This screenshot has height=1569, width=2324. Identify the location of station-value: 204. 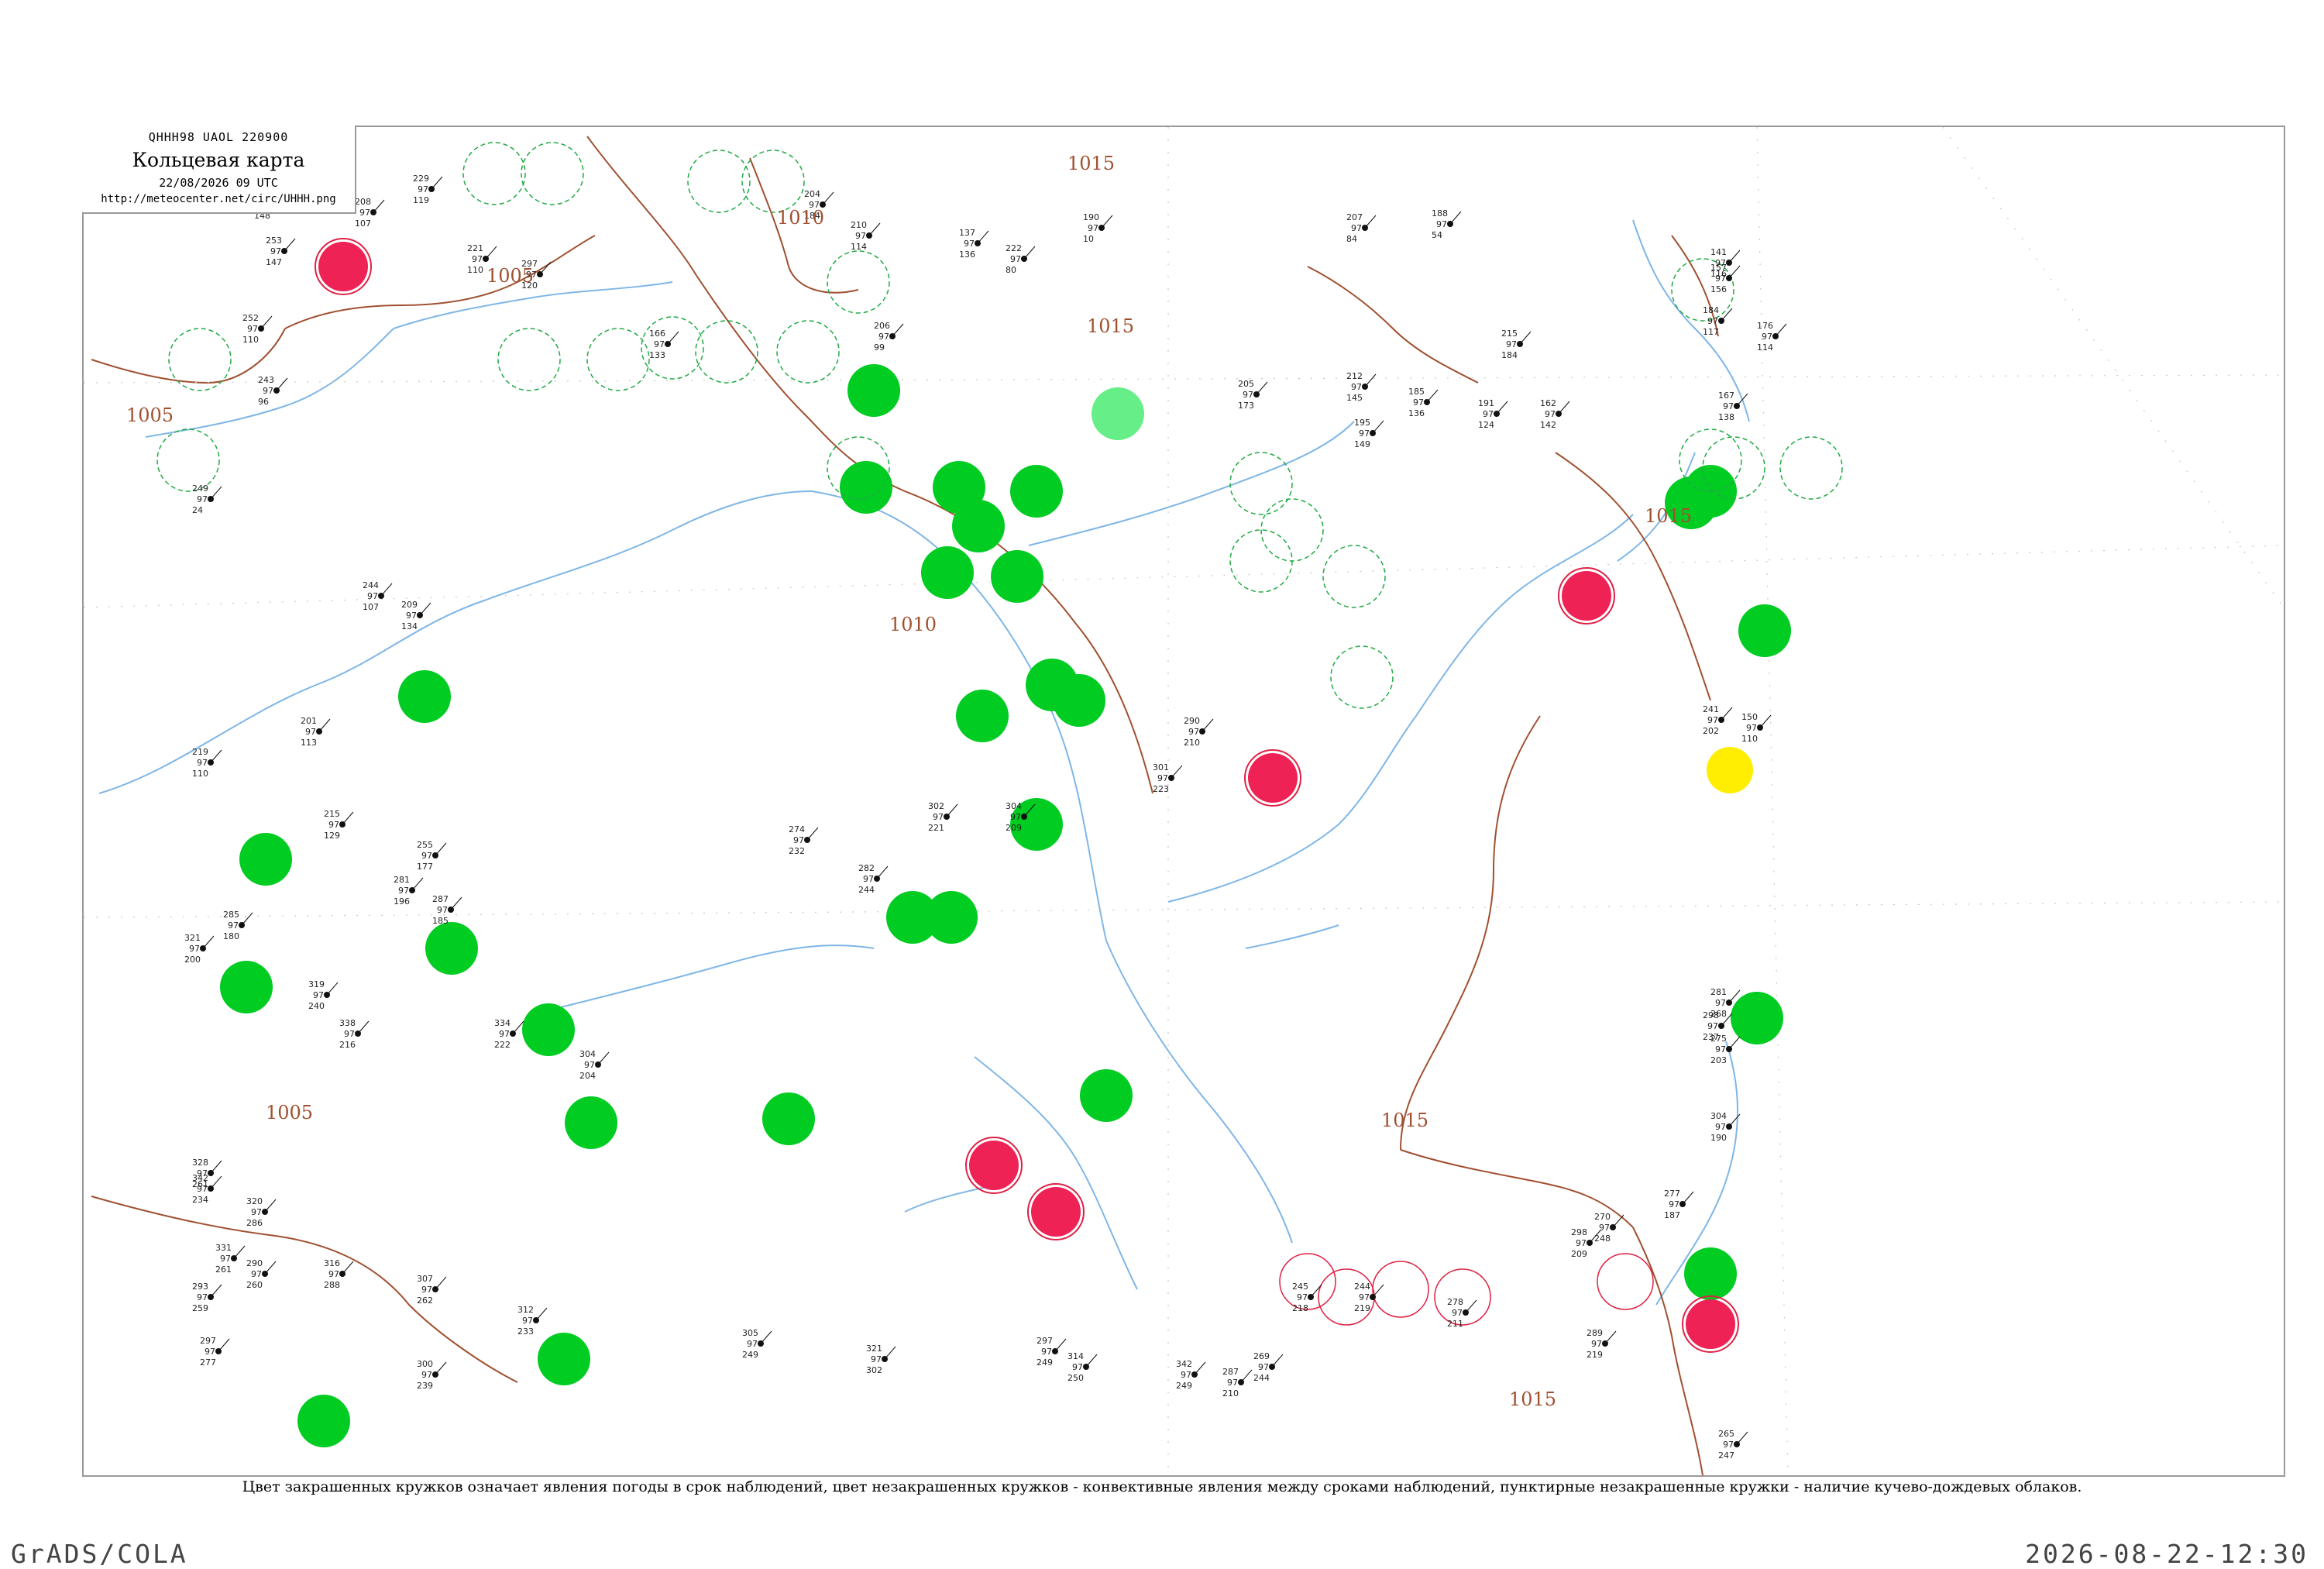
(587, 1076).